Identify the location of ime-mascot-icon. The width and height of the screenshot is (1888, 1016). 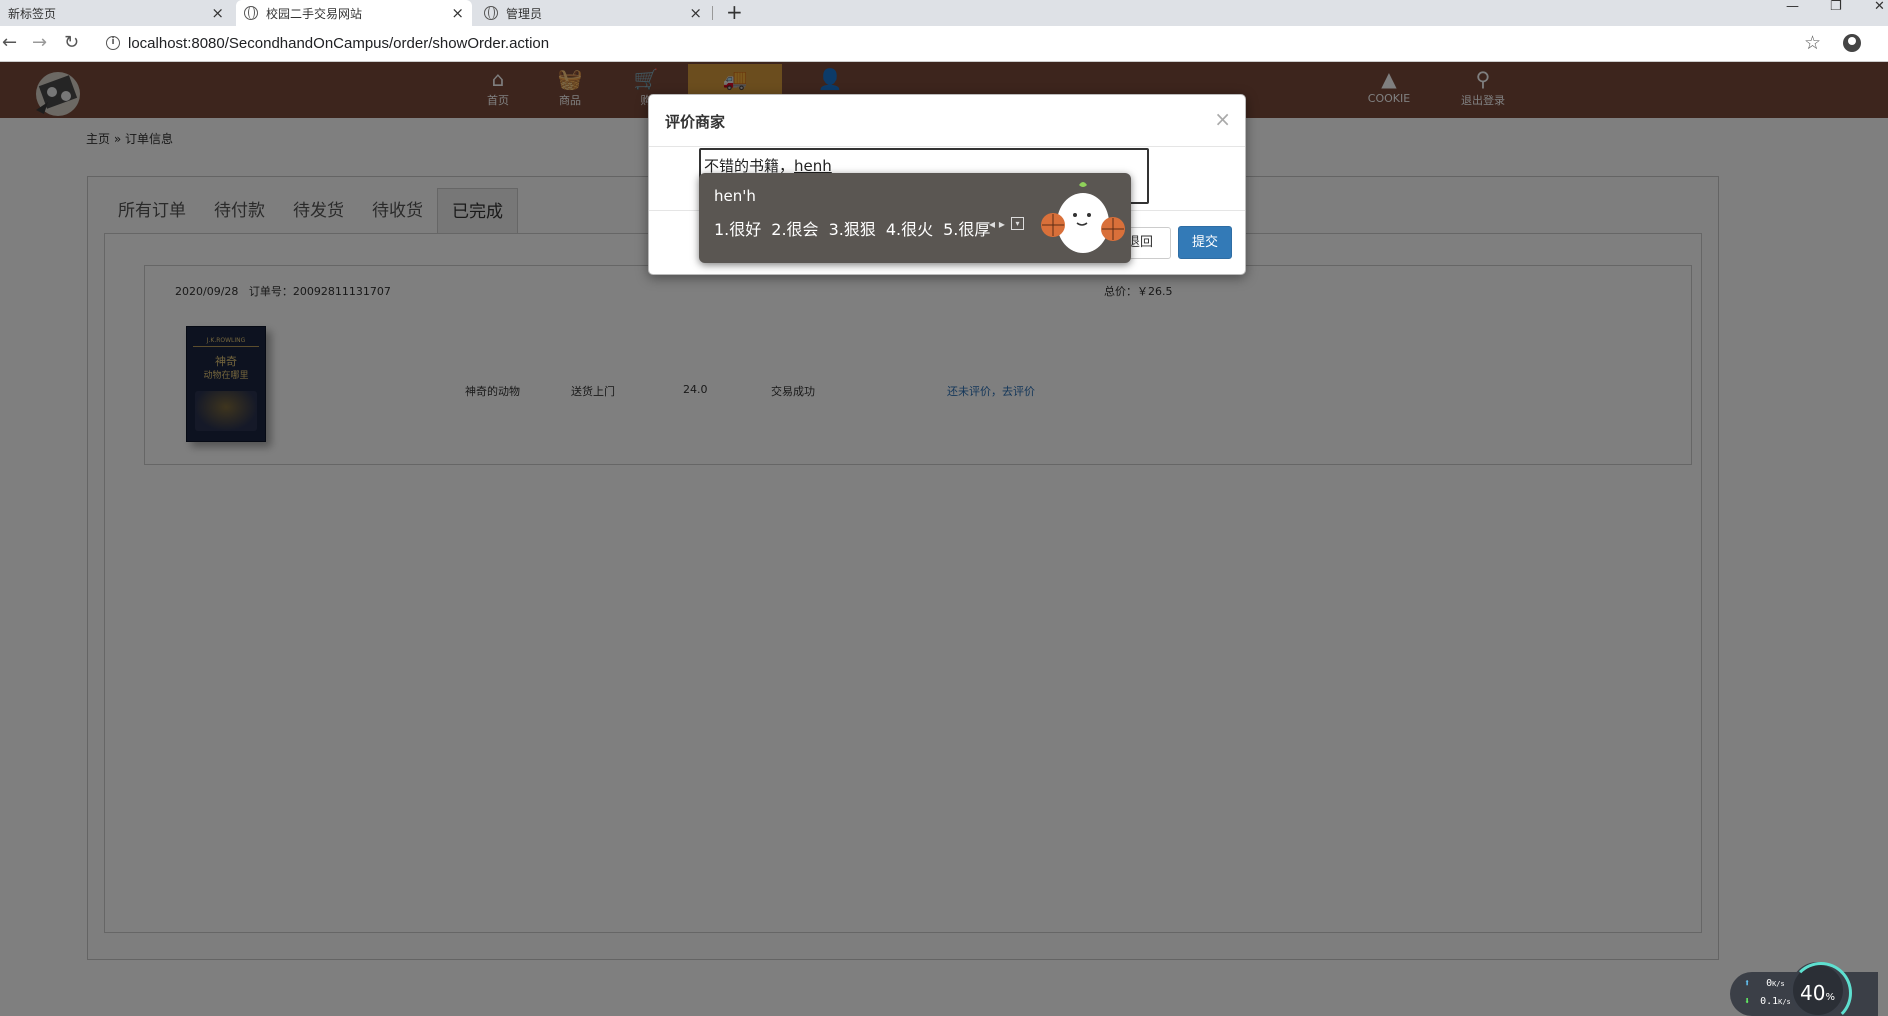
(1083, 217).